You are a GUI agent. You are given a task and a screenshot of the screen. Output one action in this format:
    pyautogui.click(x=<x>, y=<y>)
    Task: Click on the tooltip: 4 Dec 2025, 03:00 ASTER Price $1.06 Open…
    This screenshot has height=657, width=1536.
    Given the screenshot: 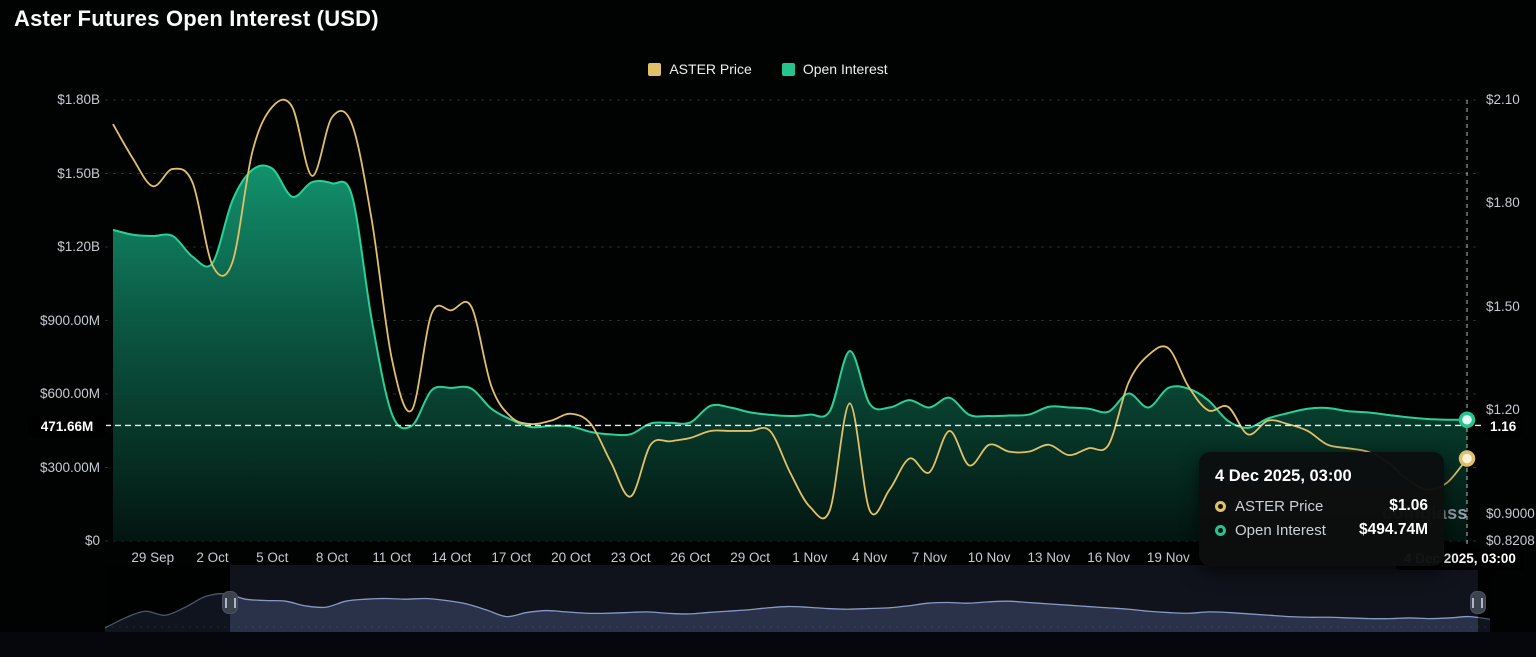 What is the action you would take?
    pyautogui.click(x=1321, y=509)
    